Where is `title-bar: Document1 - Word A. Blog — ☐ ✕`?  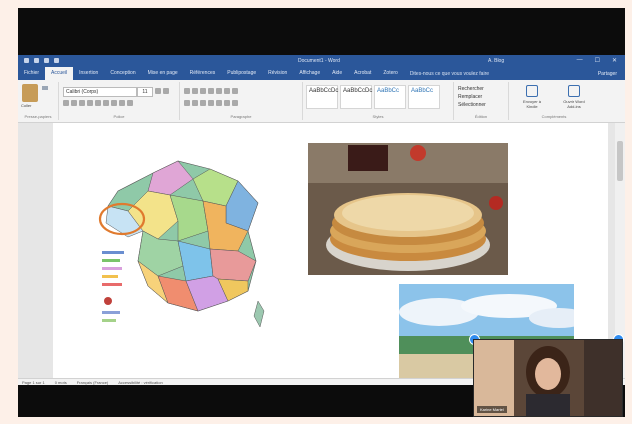 title-bar: Document1 - Word A. Blog — ☐ ✕ is located at coordinates (321, 61).